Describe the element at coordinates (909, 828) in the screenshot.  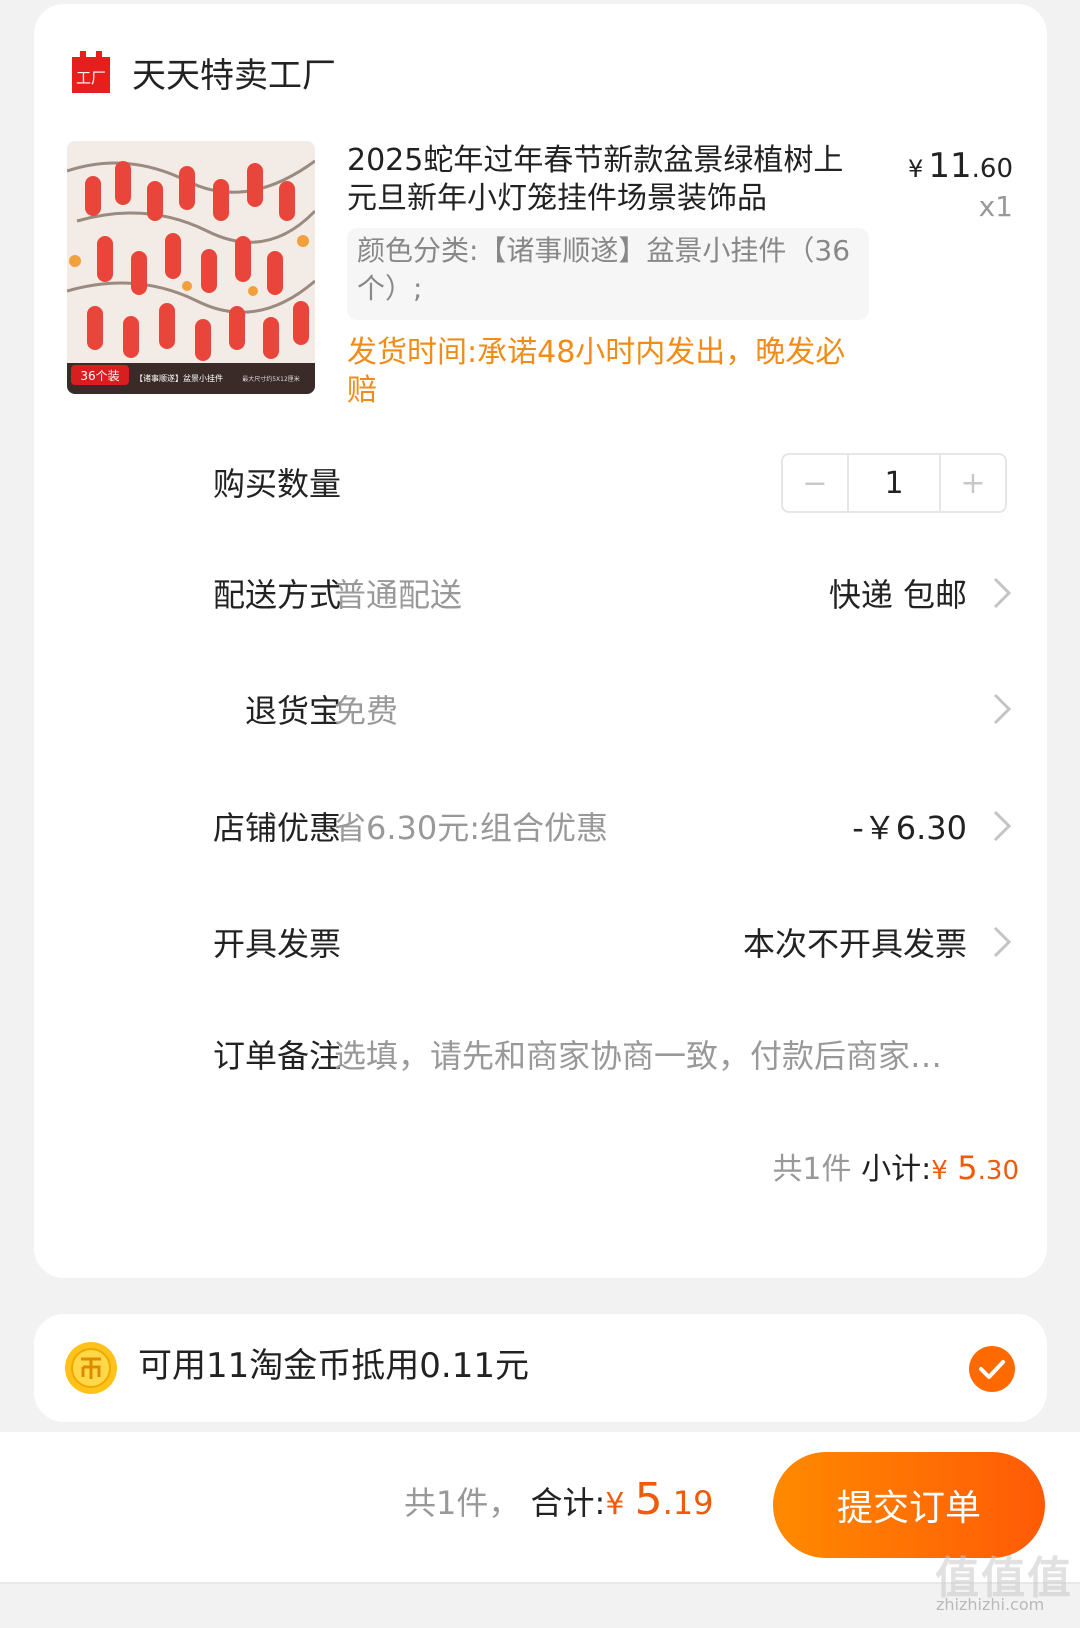
I see `store-discount-amount: -￥6.30` at that location.